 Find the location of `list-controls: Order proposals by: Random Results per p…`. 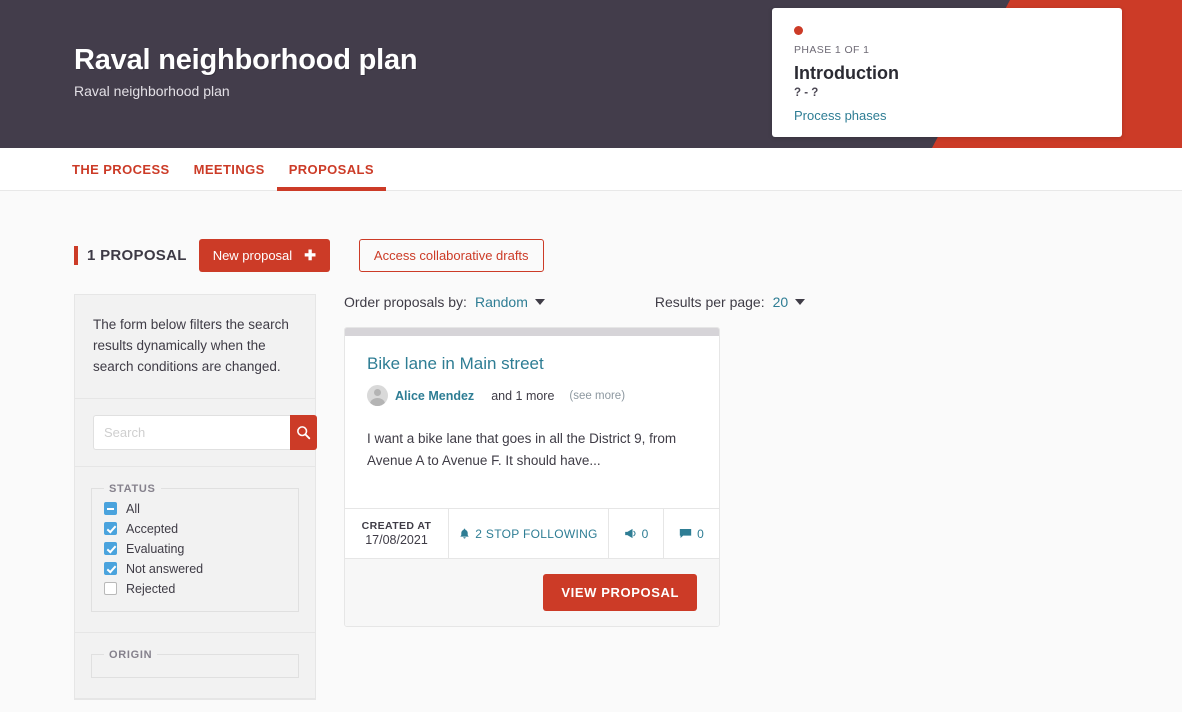

list-controls: Order proposals by: Random Results per p… is located at coordinates (753, 302).